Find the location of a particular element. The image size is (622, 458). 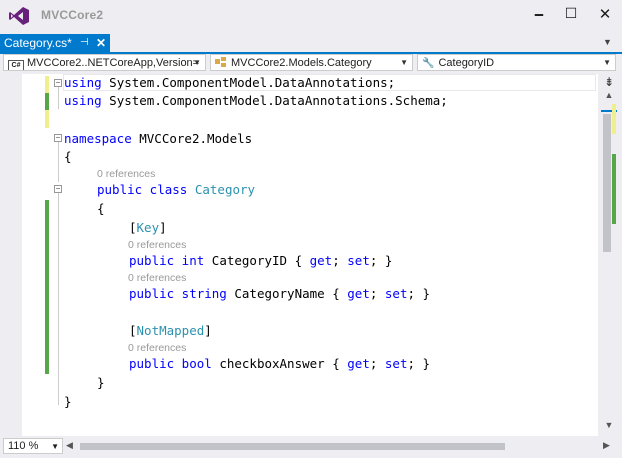

zoom-value: 110 % is located at coordinates (23, 446).